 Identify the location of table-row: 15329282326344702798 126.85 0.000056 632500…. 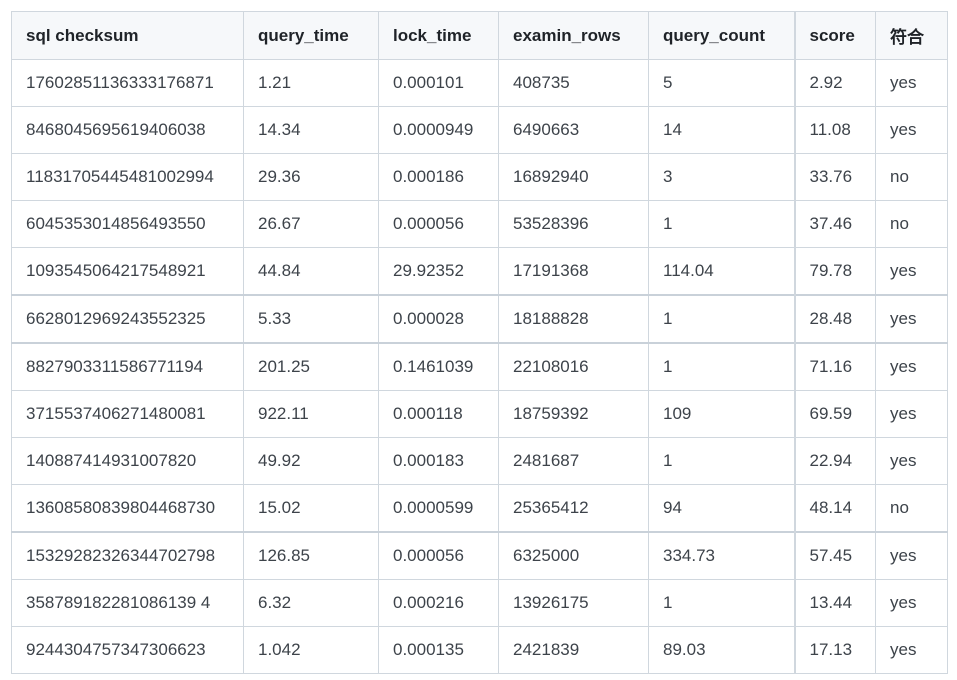
(479, 555).